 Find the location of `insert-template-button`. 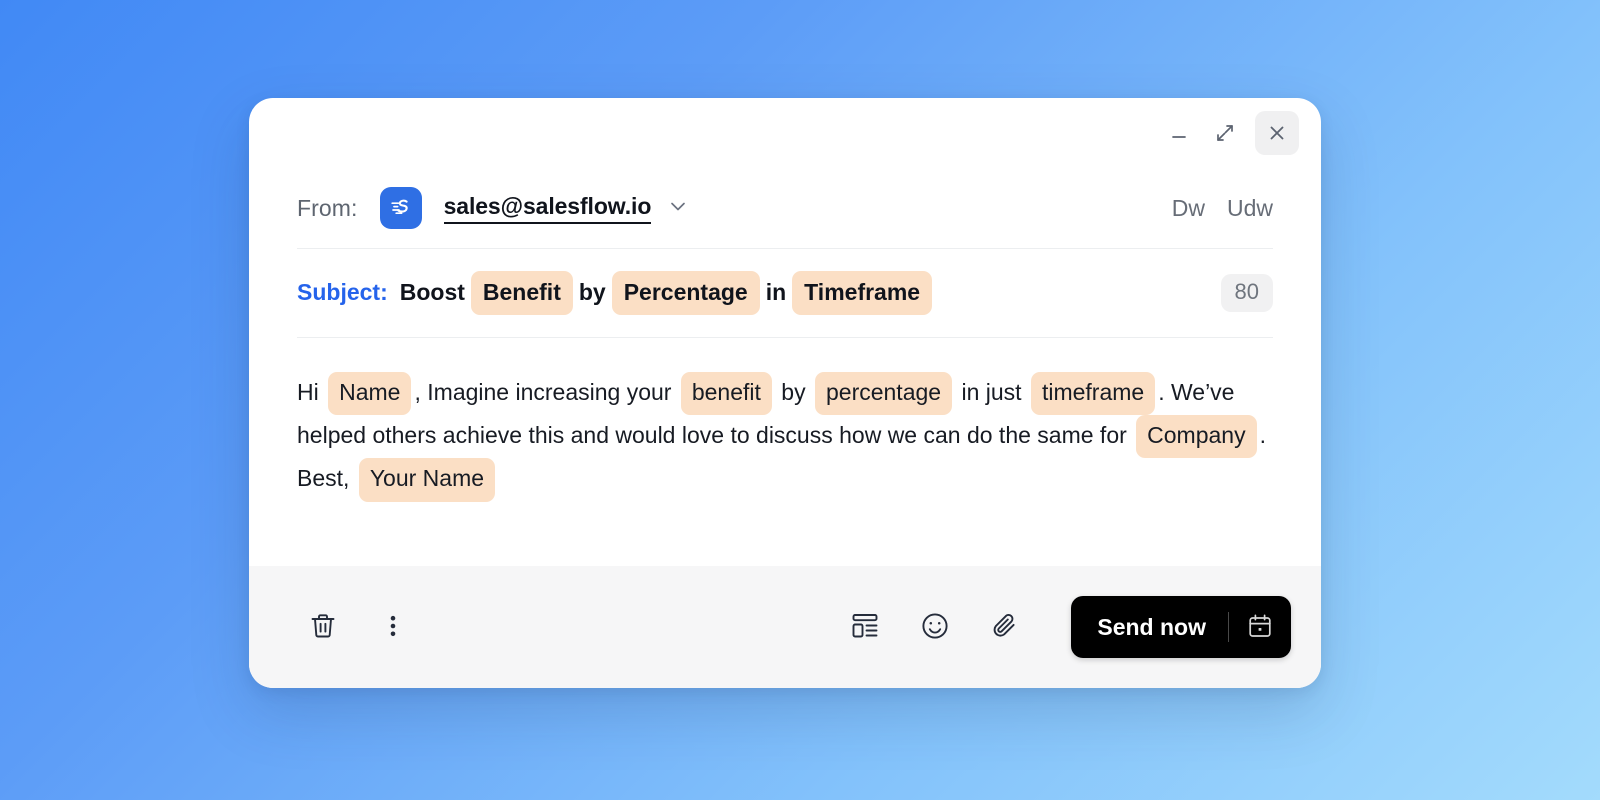

insert-template-button is located at coordinates (865, 627).